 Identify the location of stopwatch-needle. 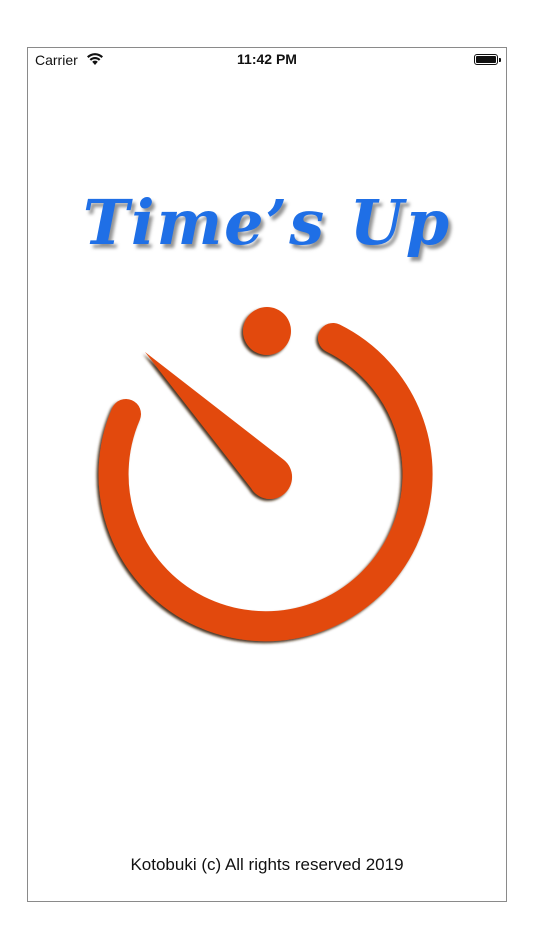
(219, 426).